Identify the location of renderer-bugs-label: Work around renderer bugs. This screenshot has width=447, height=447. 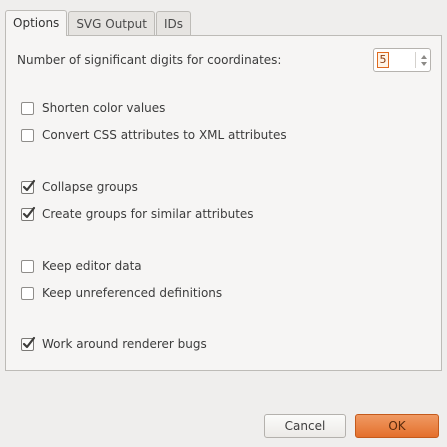
(124, 344).